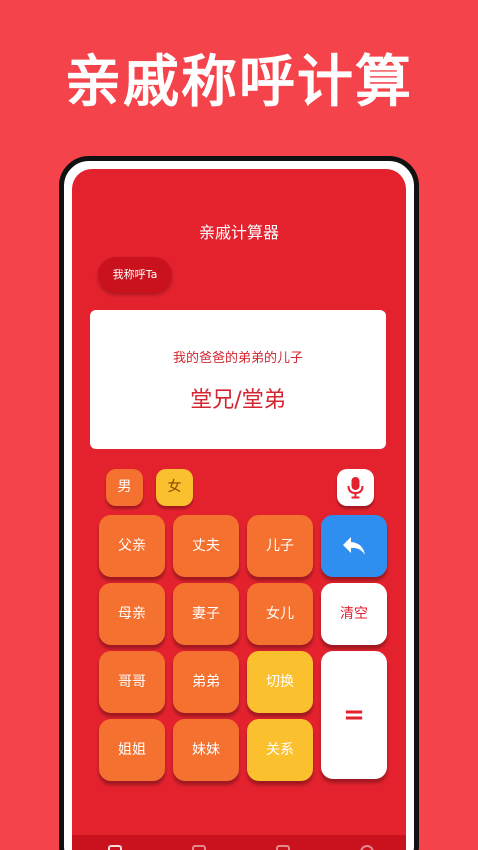  Describe the element at coordinates (199, 847) in the screenshot. I see `tab-list-icon` at that location.